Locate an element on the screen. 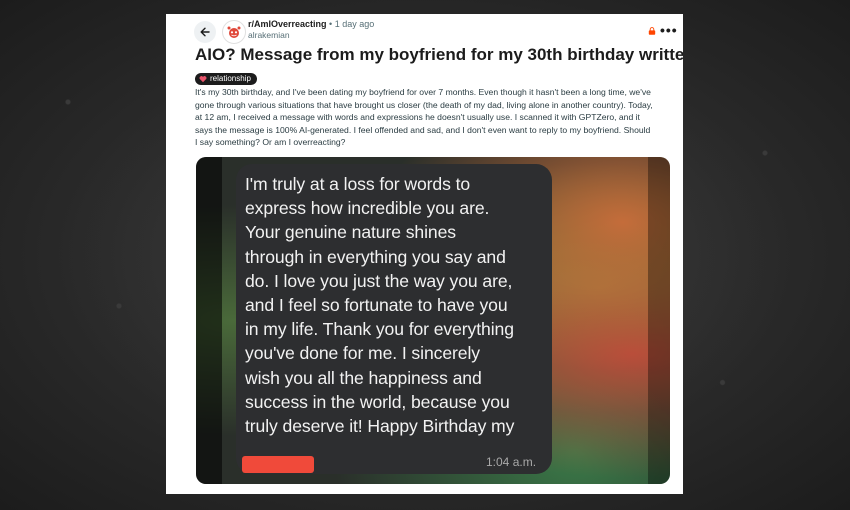 This screenshot has width=850, height=510. heart-icon is located at coordinates (203, 79).